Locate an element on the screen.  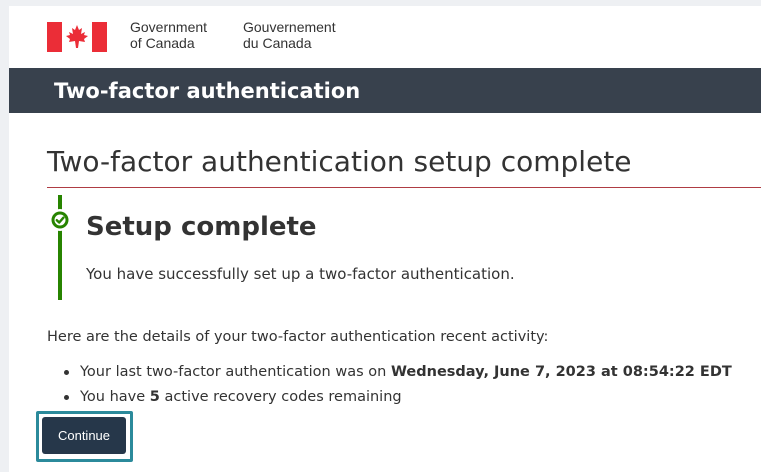
app-title: Two-factor authentication is located at coordinates (207, 91).